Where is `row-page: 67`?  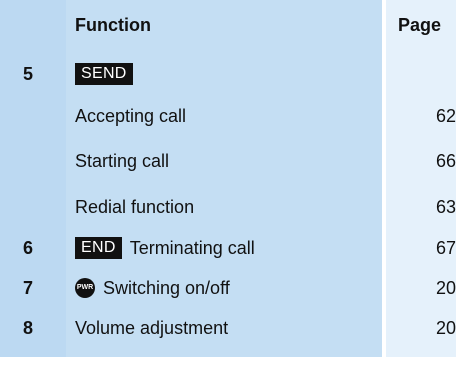
row-page: 67 is located at coordinates (445, 248).